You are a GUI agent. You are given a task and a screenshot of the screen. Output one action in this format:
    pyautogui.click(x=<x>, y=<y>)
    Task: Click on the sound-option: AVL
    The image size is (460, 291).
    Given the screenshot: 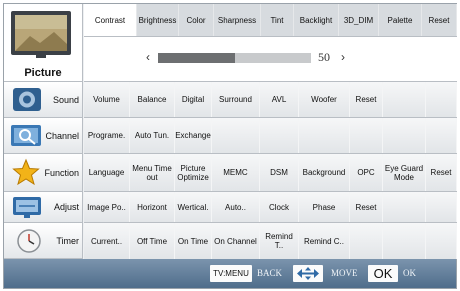 What is the action you would take?
    pyautogui.click(x=279, y=99)
    